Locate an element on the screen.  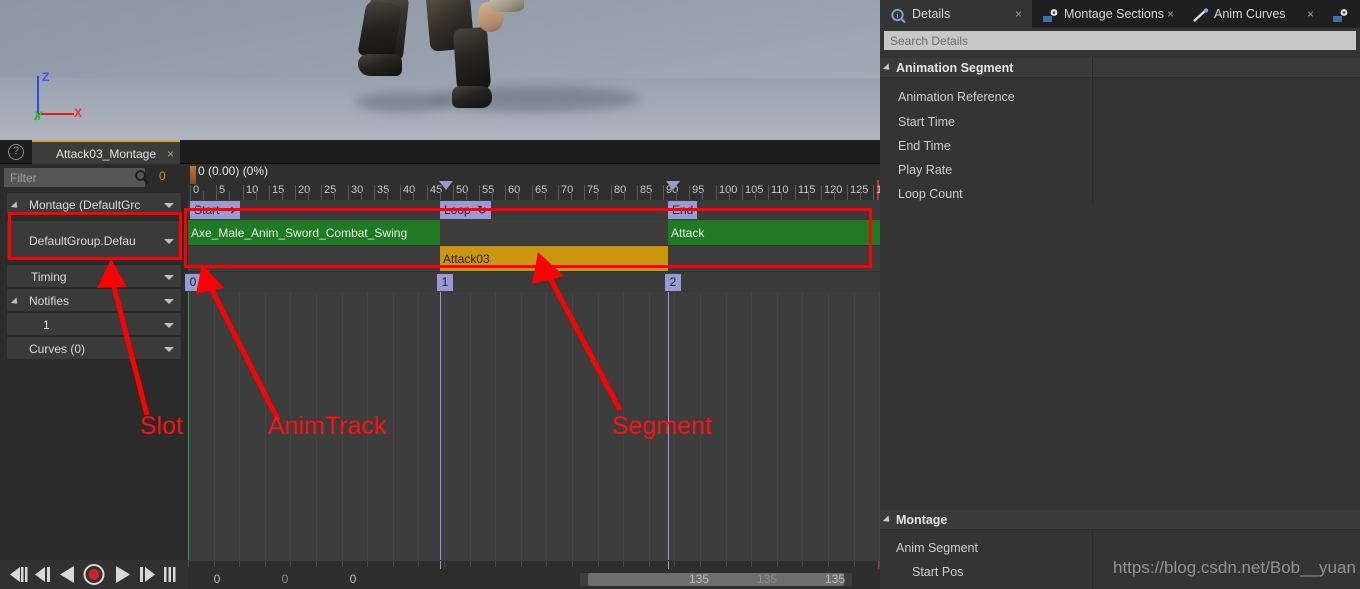
scrub-strip: 0 0 0 135 135 135 is located at coordinates (534, 574).